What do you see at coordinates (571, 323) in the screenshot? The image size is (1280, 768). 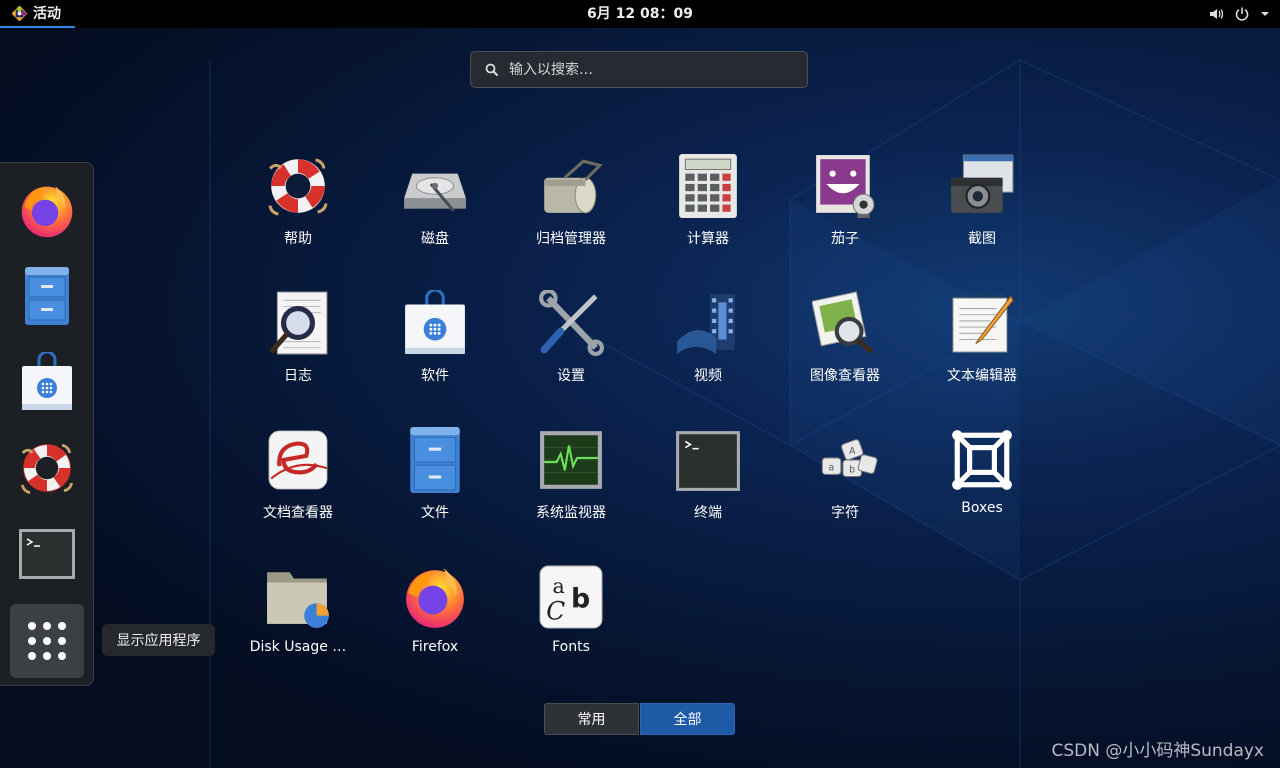 I see `settings-icon` at bounding box center [571, 323].